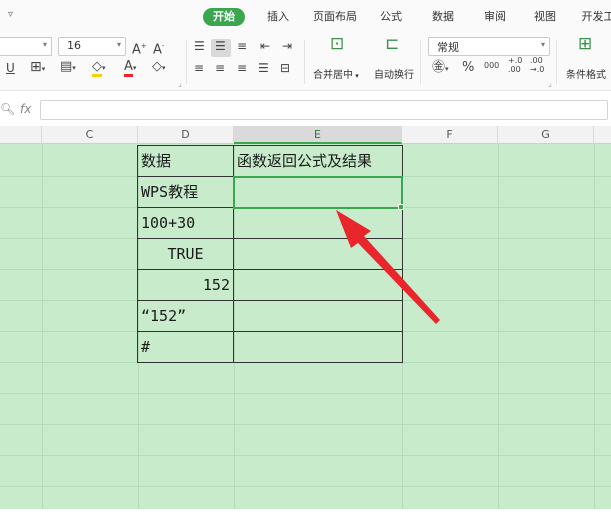 The width and height of the screenshot is (611, 515). What do you see at coordinates (594, 17) in the screenshot?
I see `tab-developer: 开发工` at bounding box center [594, 17].